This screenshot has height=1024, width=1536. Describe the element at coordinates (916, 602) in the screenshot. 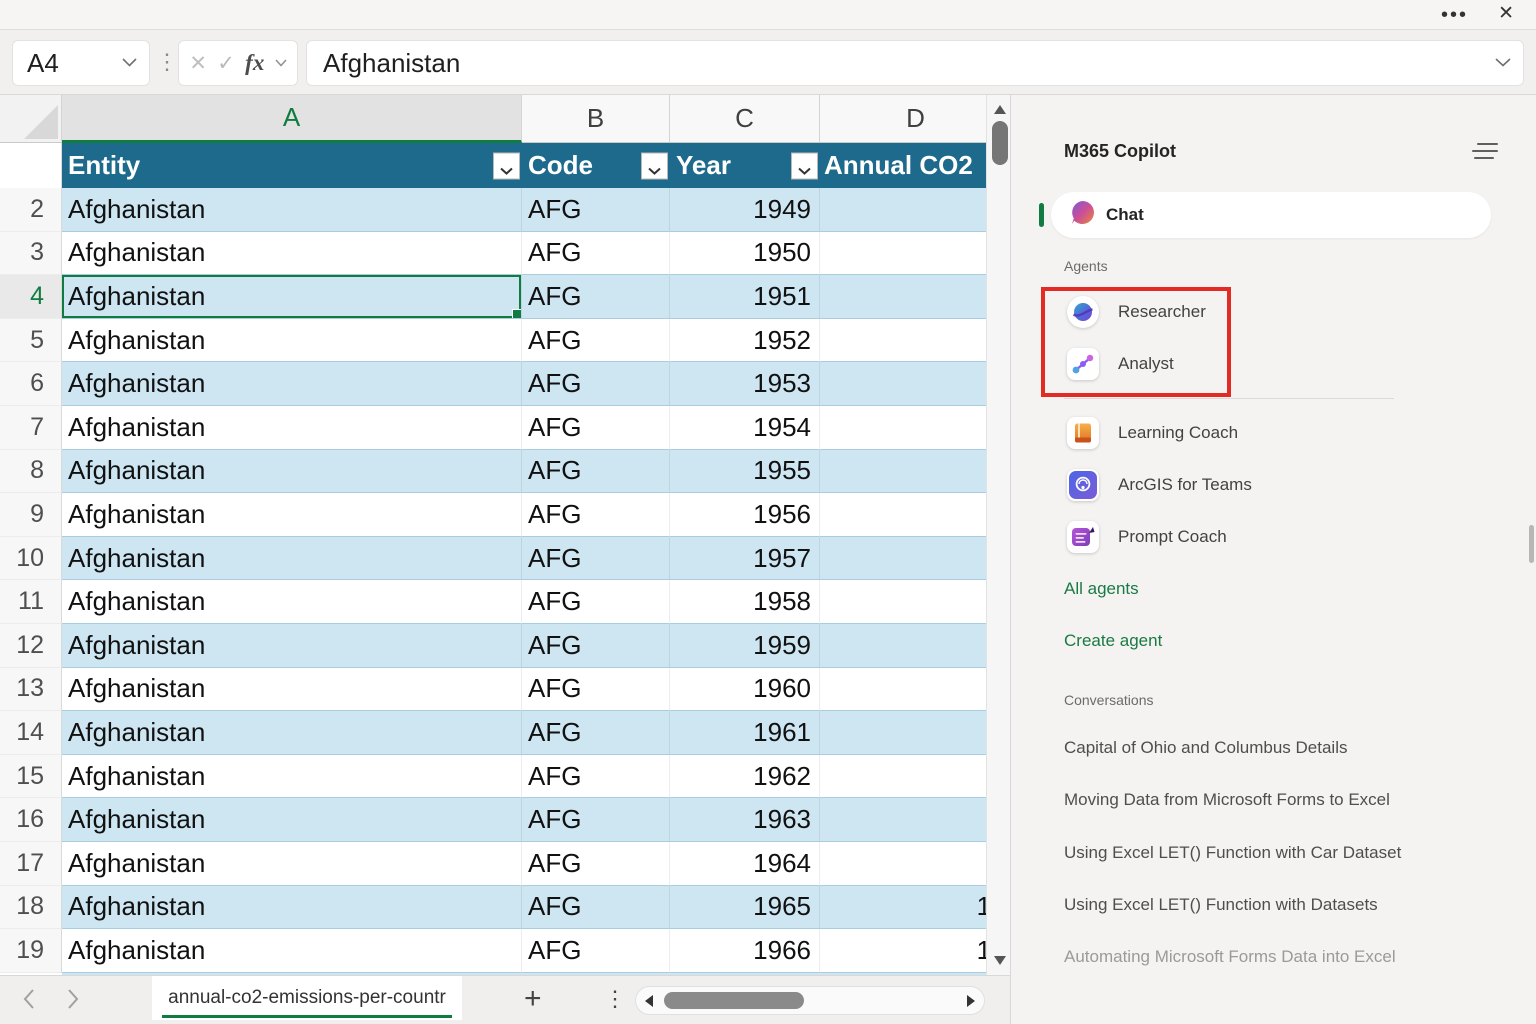

I see `cell-co2: 32` at that location.